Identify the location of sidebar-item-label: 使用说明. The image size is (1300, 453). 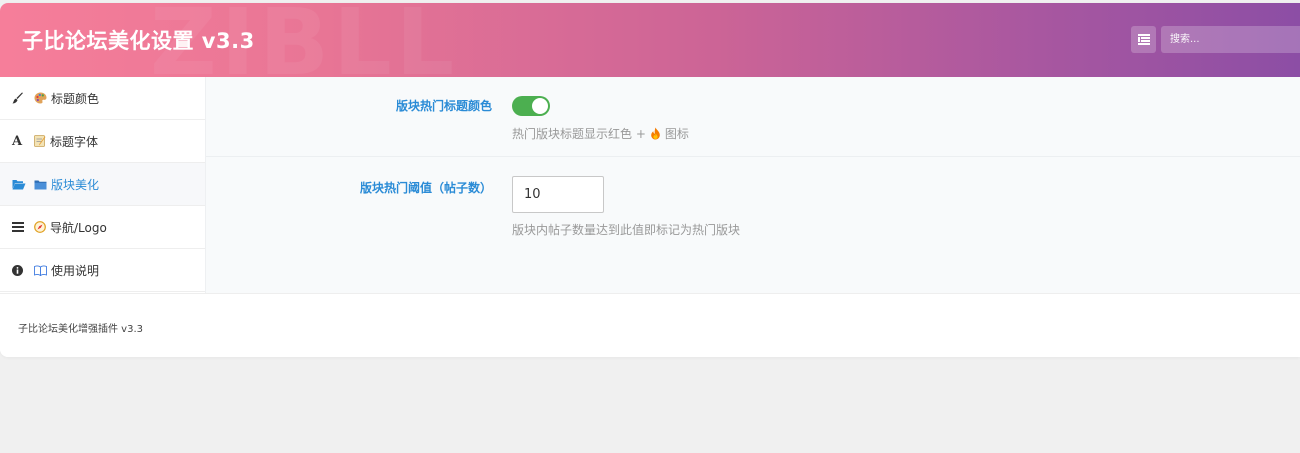
(75, 270).